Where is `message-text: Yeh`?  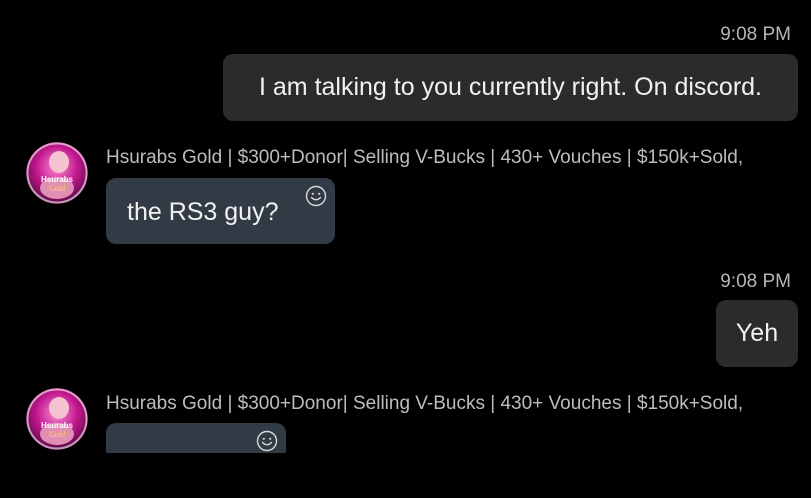
message-text: Yeh is located at coordinates (757, 333).